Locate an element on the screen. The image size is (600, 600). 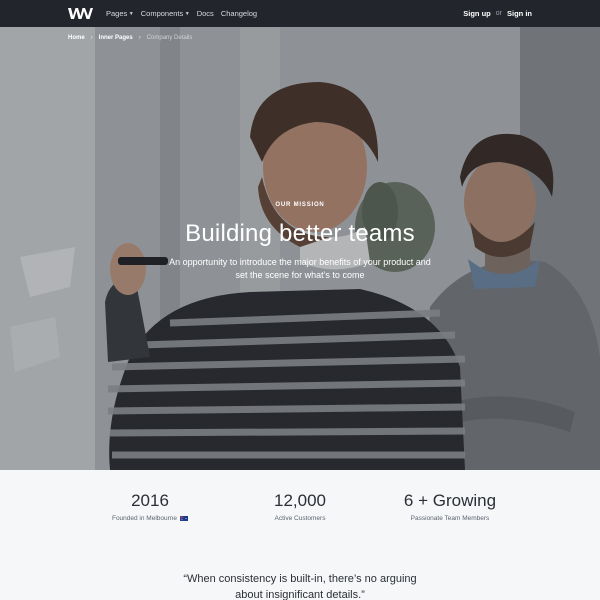
sign-in-link: Sign in is located at coordinates (519, 13).